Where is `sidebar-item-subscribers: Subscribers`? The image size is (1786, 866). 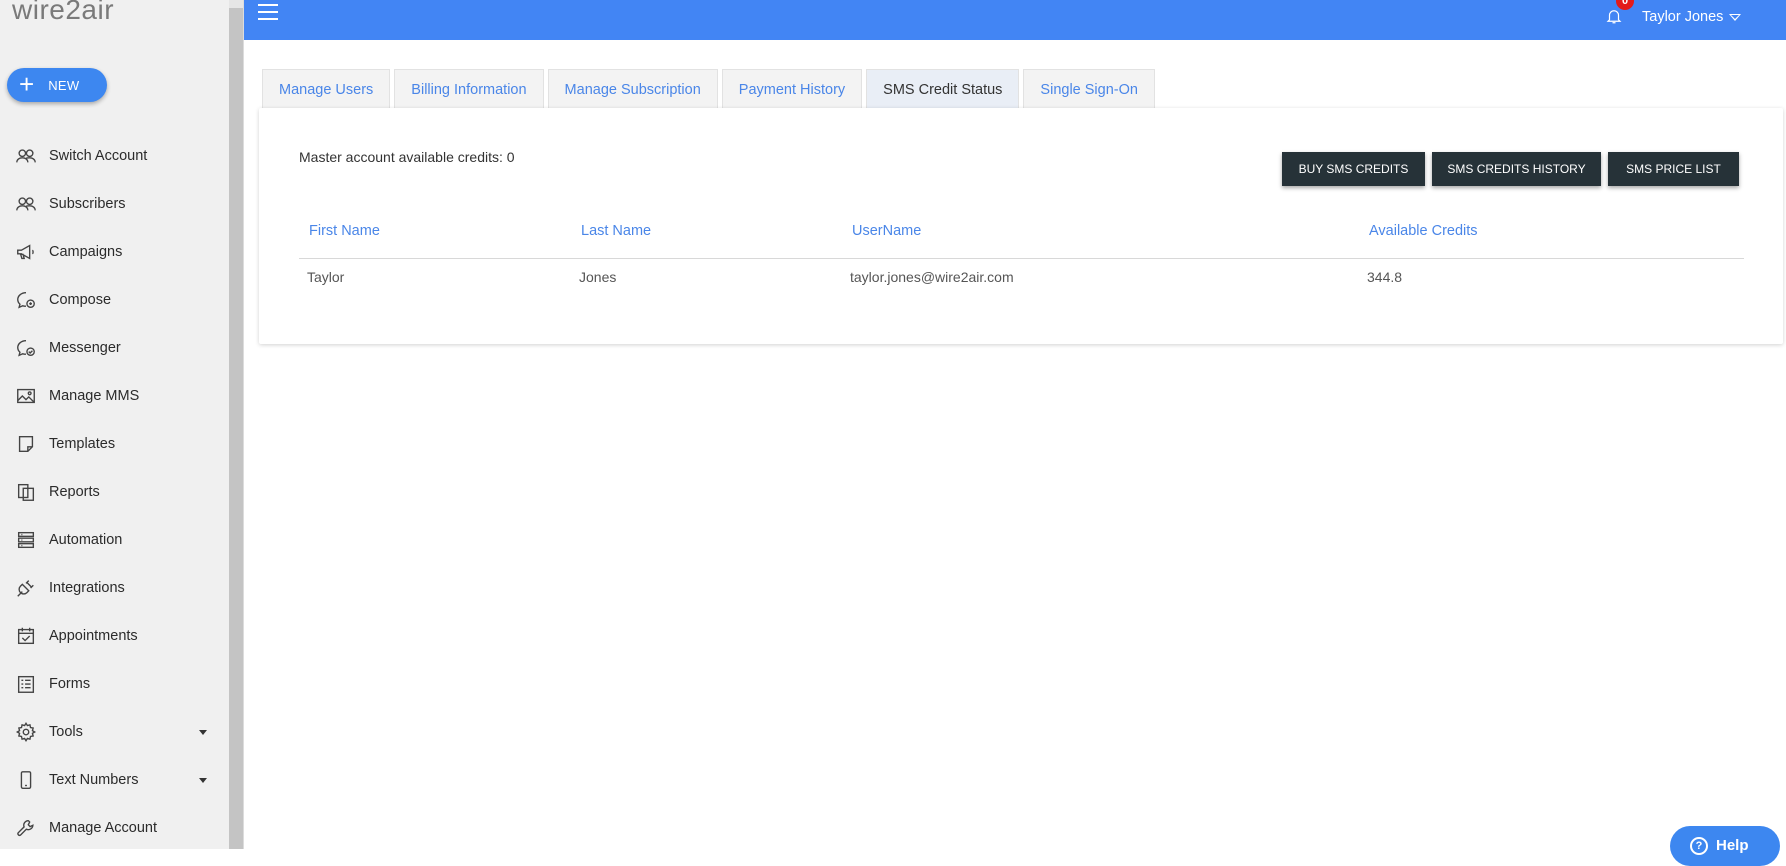 sidebar-item-subscribers: Subscribers is located at coordinates (114, 204).